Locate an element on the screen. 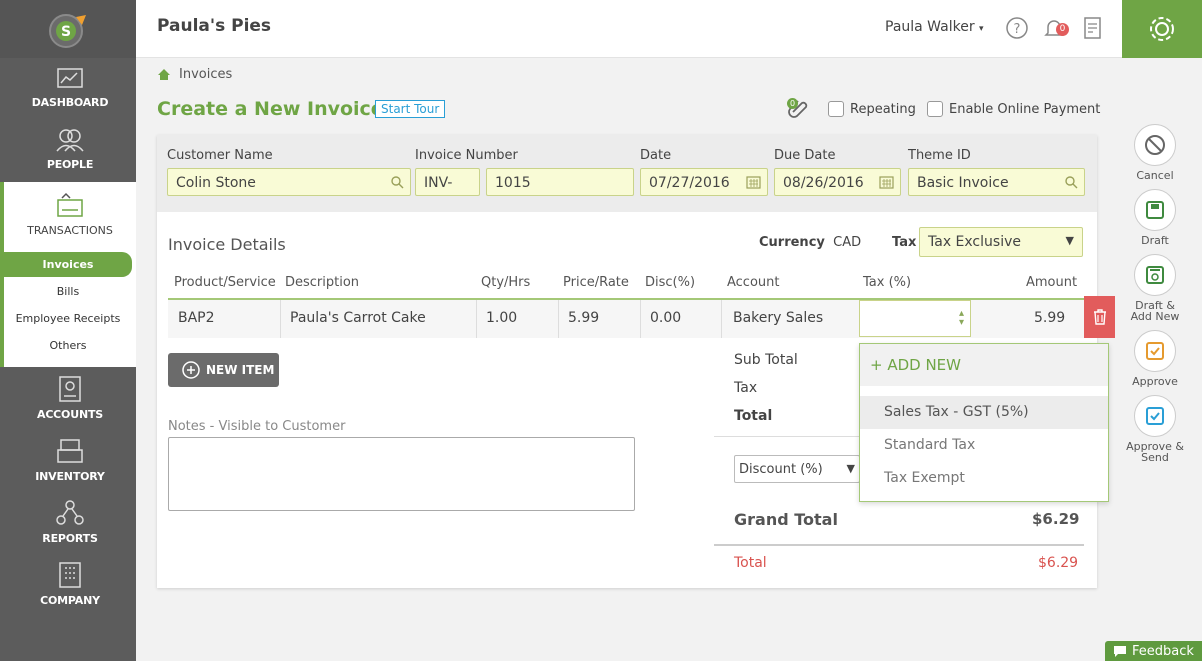 Image resolution: width=1202 pixels, height=661 pixels. approve-send-circle is located at coordinates (1155, 416).